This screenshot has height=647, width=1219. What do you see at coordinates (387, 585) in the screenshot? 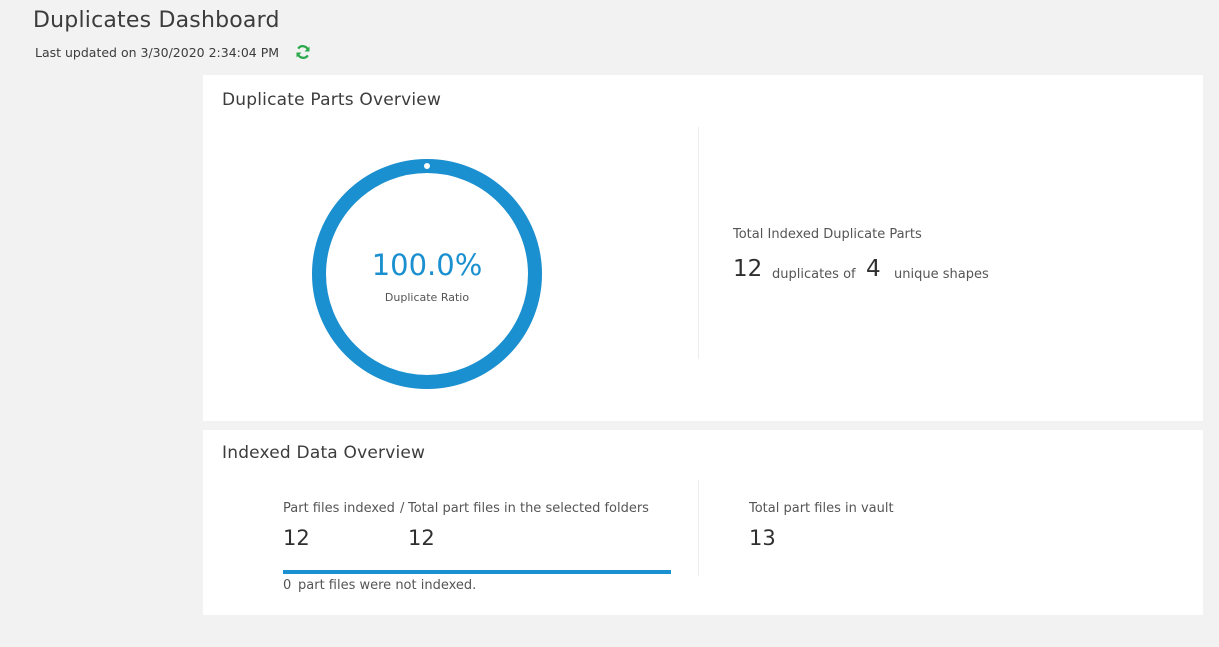
I see `not-indexed-text: part files were not indexed.` at bounding box center [387, 585].